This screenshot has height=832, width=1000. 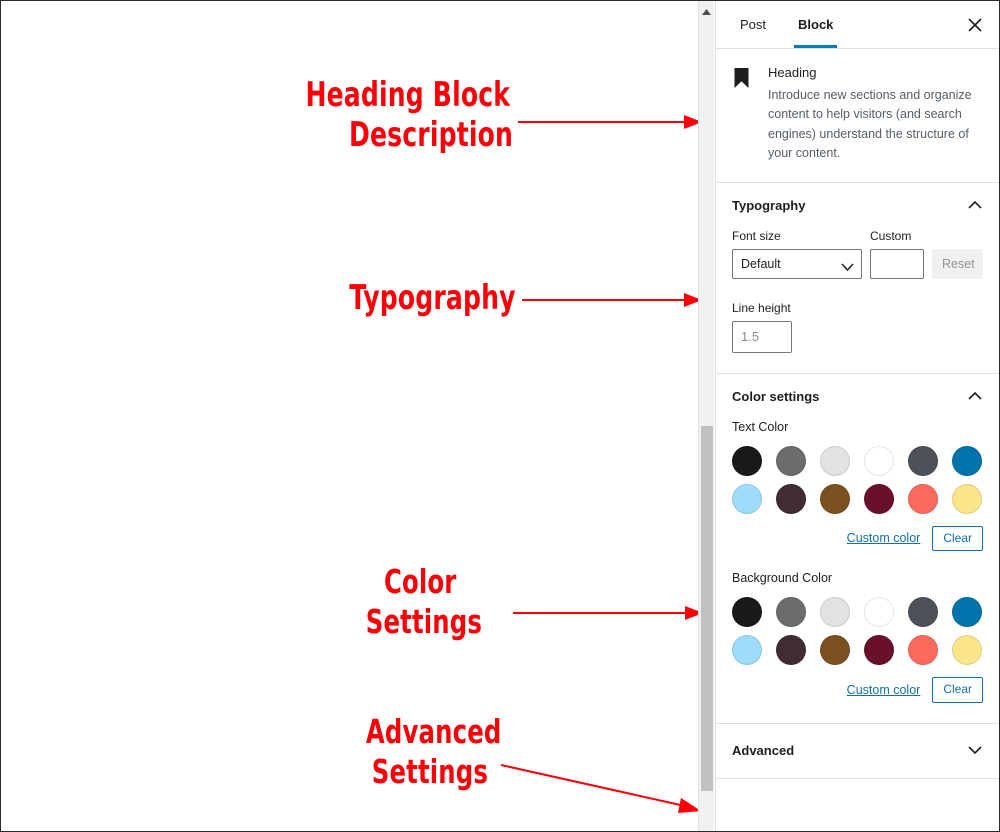 I want to click on tab-block-label: Block, so click(x=816, y=24).